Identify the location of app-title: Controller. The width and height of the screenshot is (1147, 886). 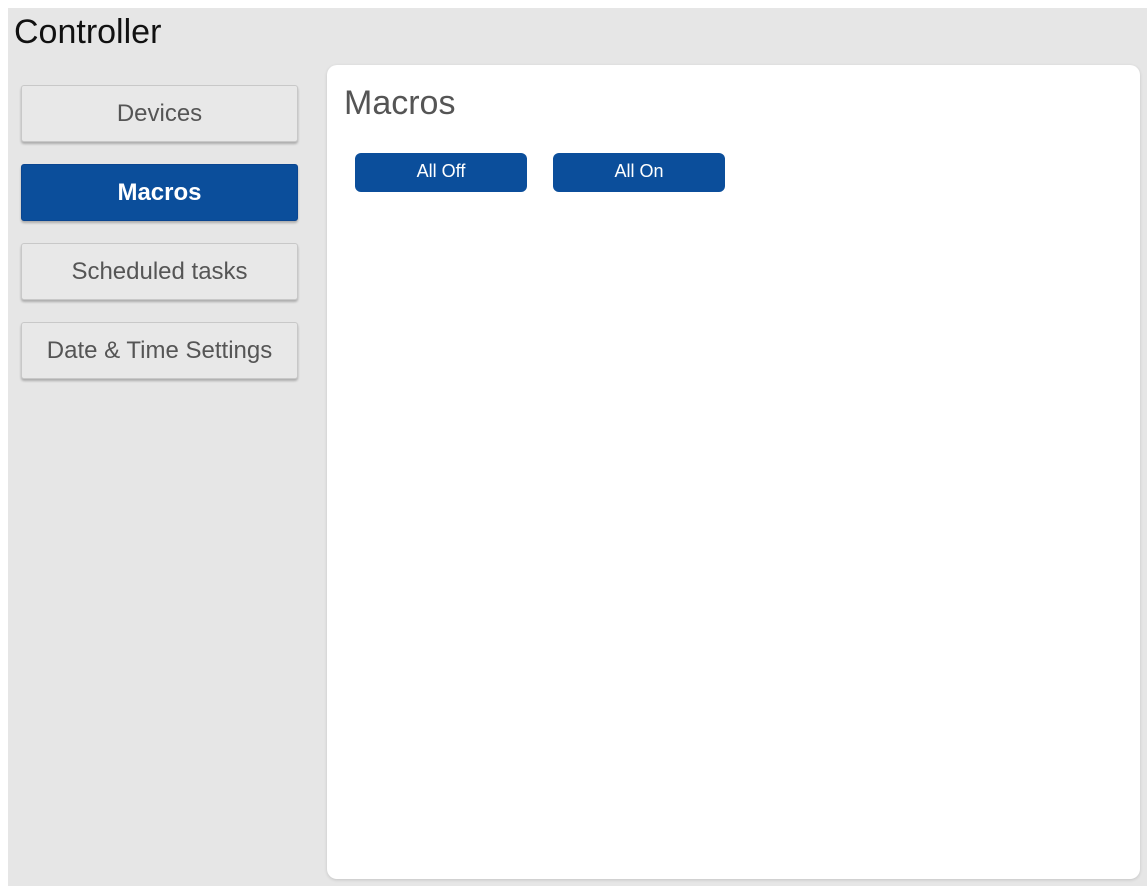
(88, 32).